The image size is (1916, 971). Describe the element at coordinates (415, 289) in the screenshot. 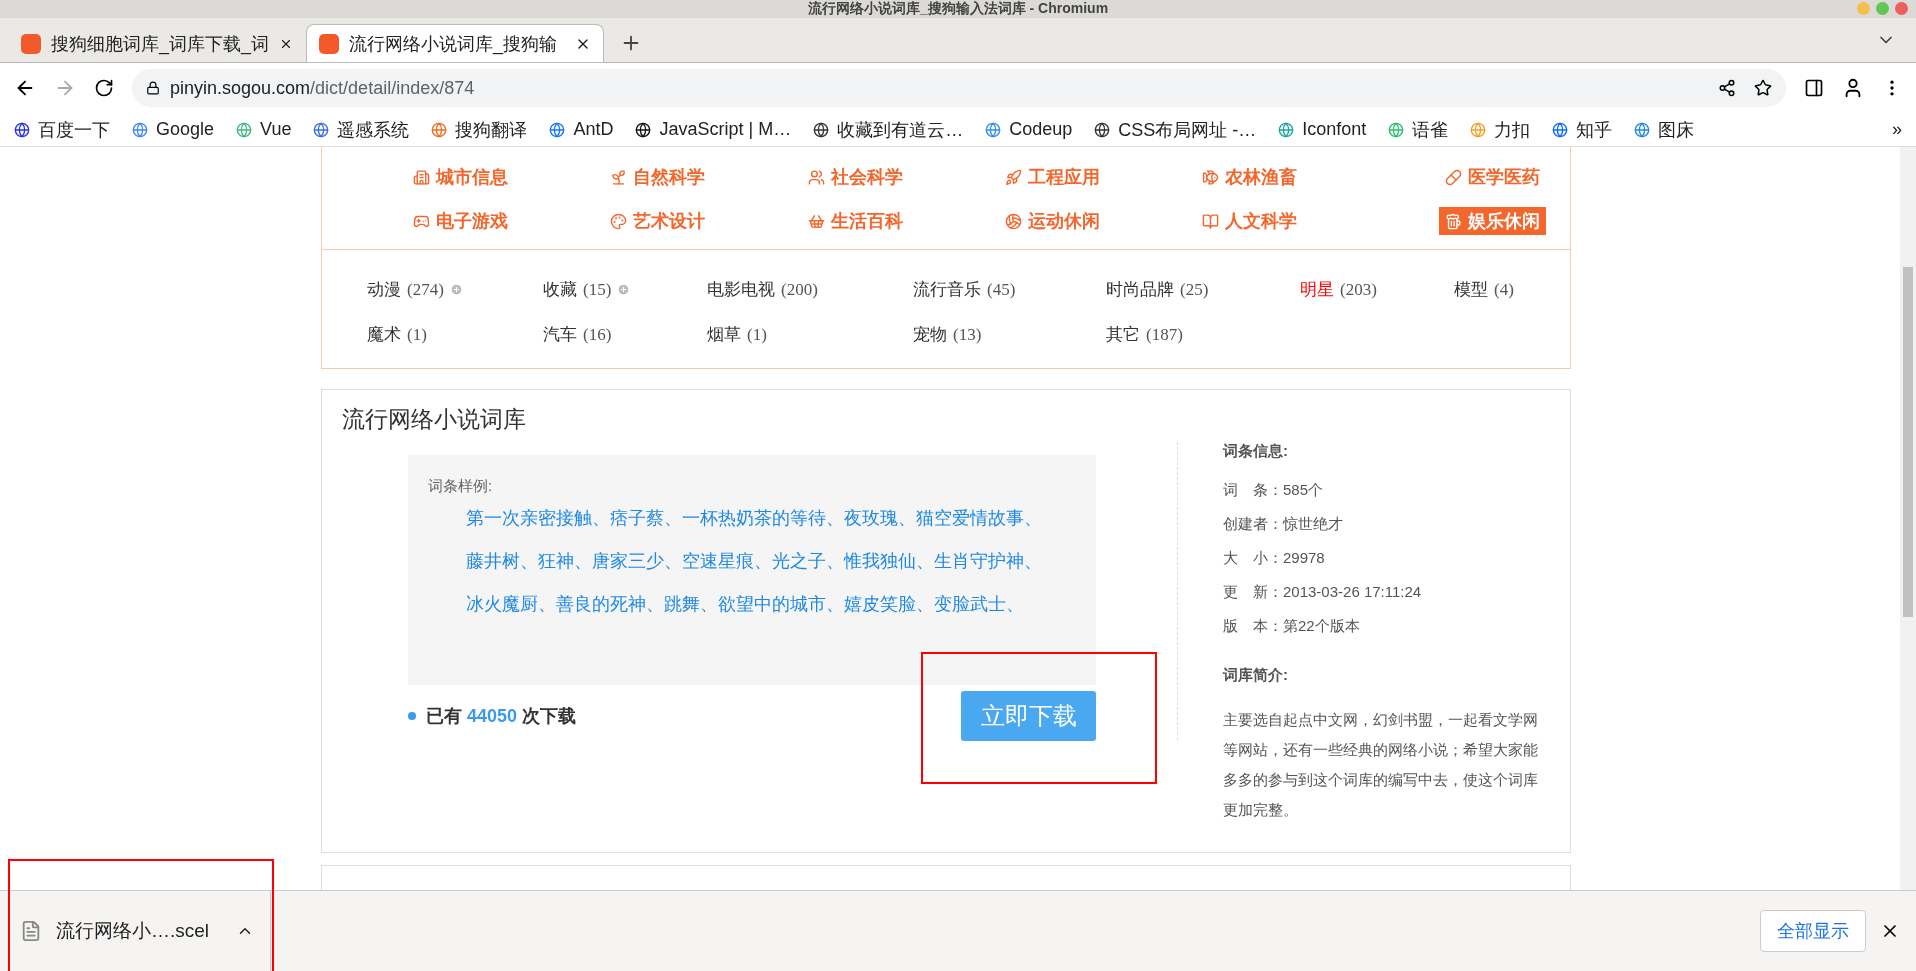

I see `subcategory-link: 动漫 (274)` at that location.